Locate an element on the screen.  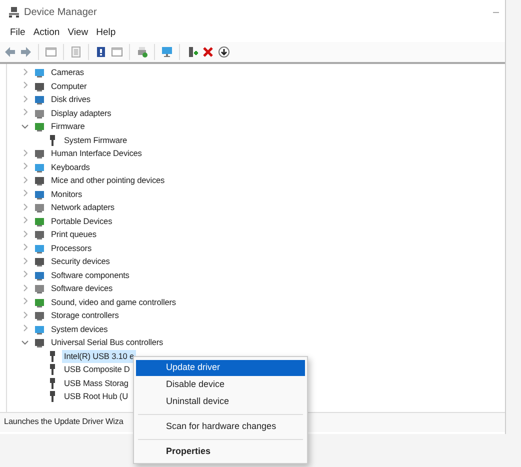
window-title: Device Manager is located at coordinates (60, 13).